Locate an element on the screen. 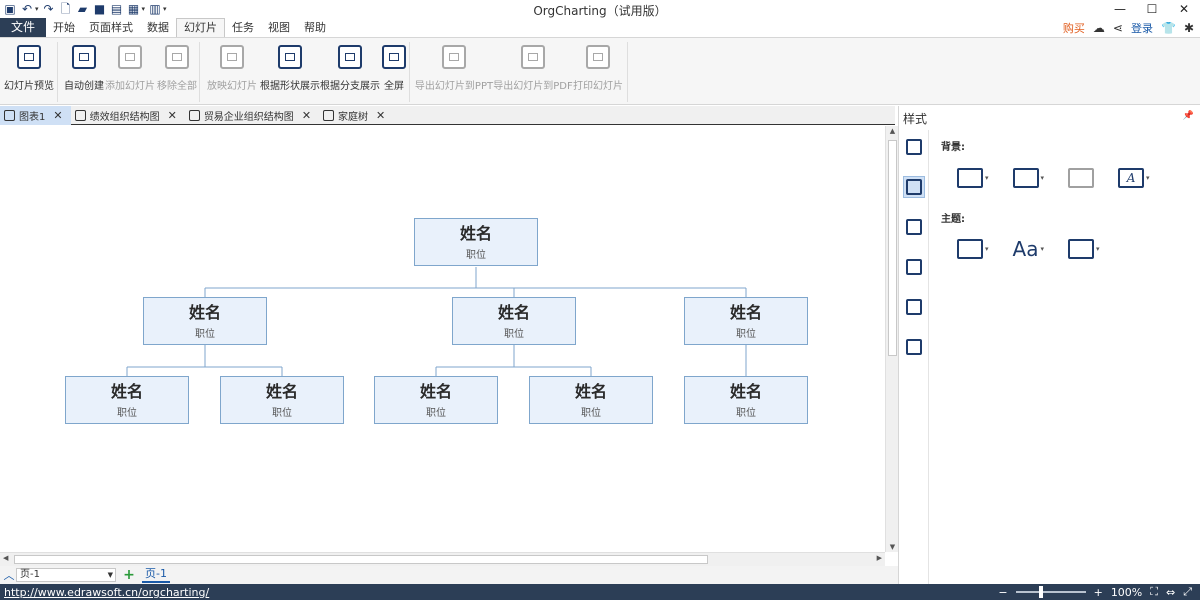 The width and height of the screenshot is (1200, 600). scroll-right-icon: ▶ is located at coordinates (879, 558).